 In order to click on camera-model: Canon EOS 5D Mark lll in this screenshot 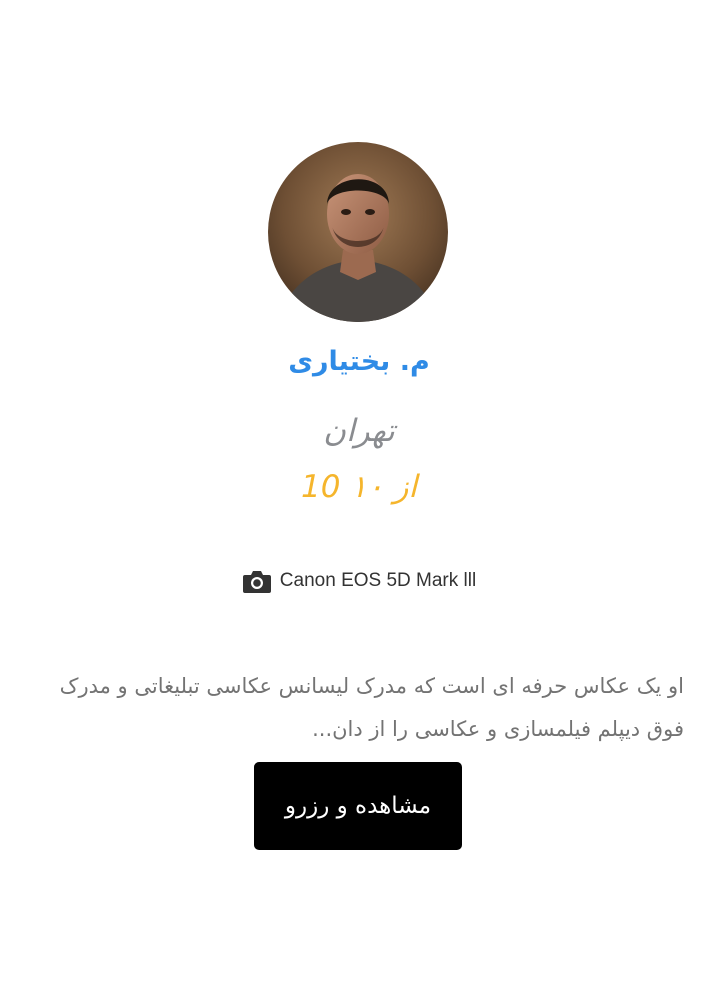, I will do `click(378, 580)`.